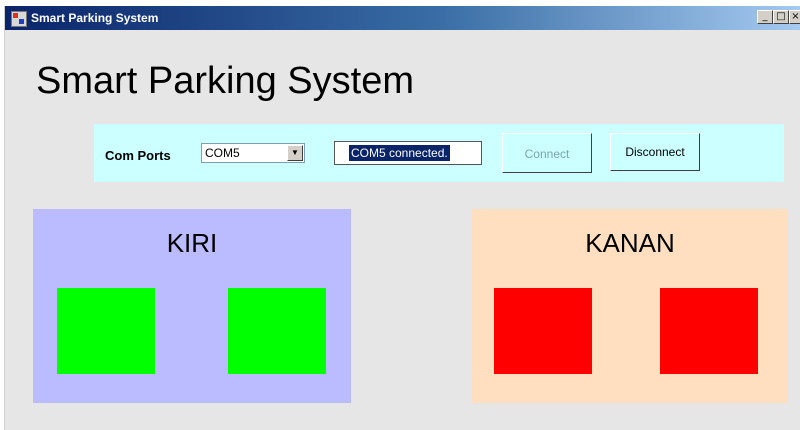 The image size is (800, 430). Describe the element at coordinates (655, 152) in the screenshot. I see `disconnect-button: Disconnect` at that location.